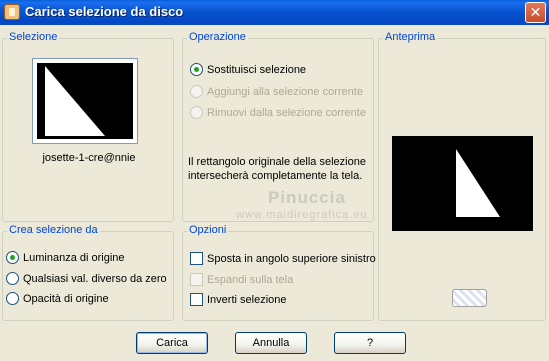 Image resolution: width=549 pixels, height=361 pixels. I want to click on window-title: Carica selezione da disco, so click(104, 11).